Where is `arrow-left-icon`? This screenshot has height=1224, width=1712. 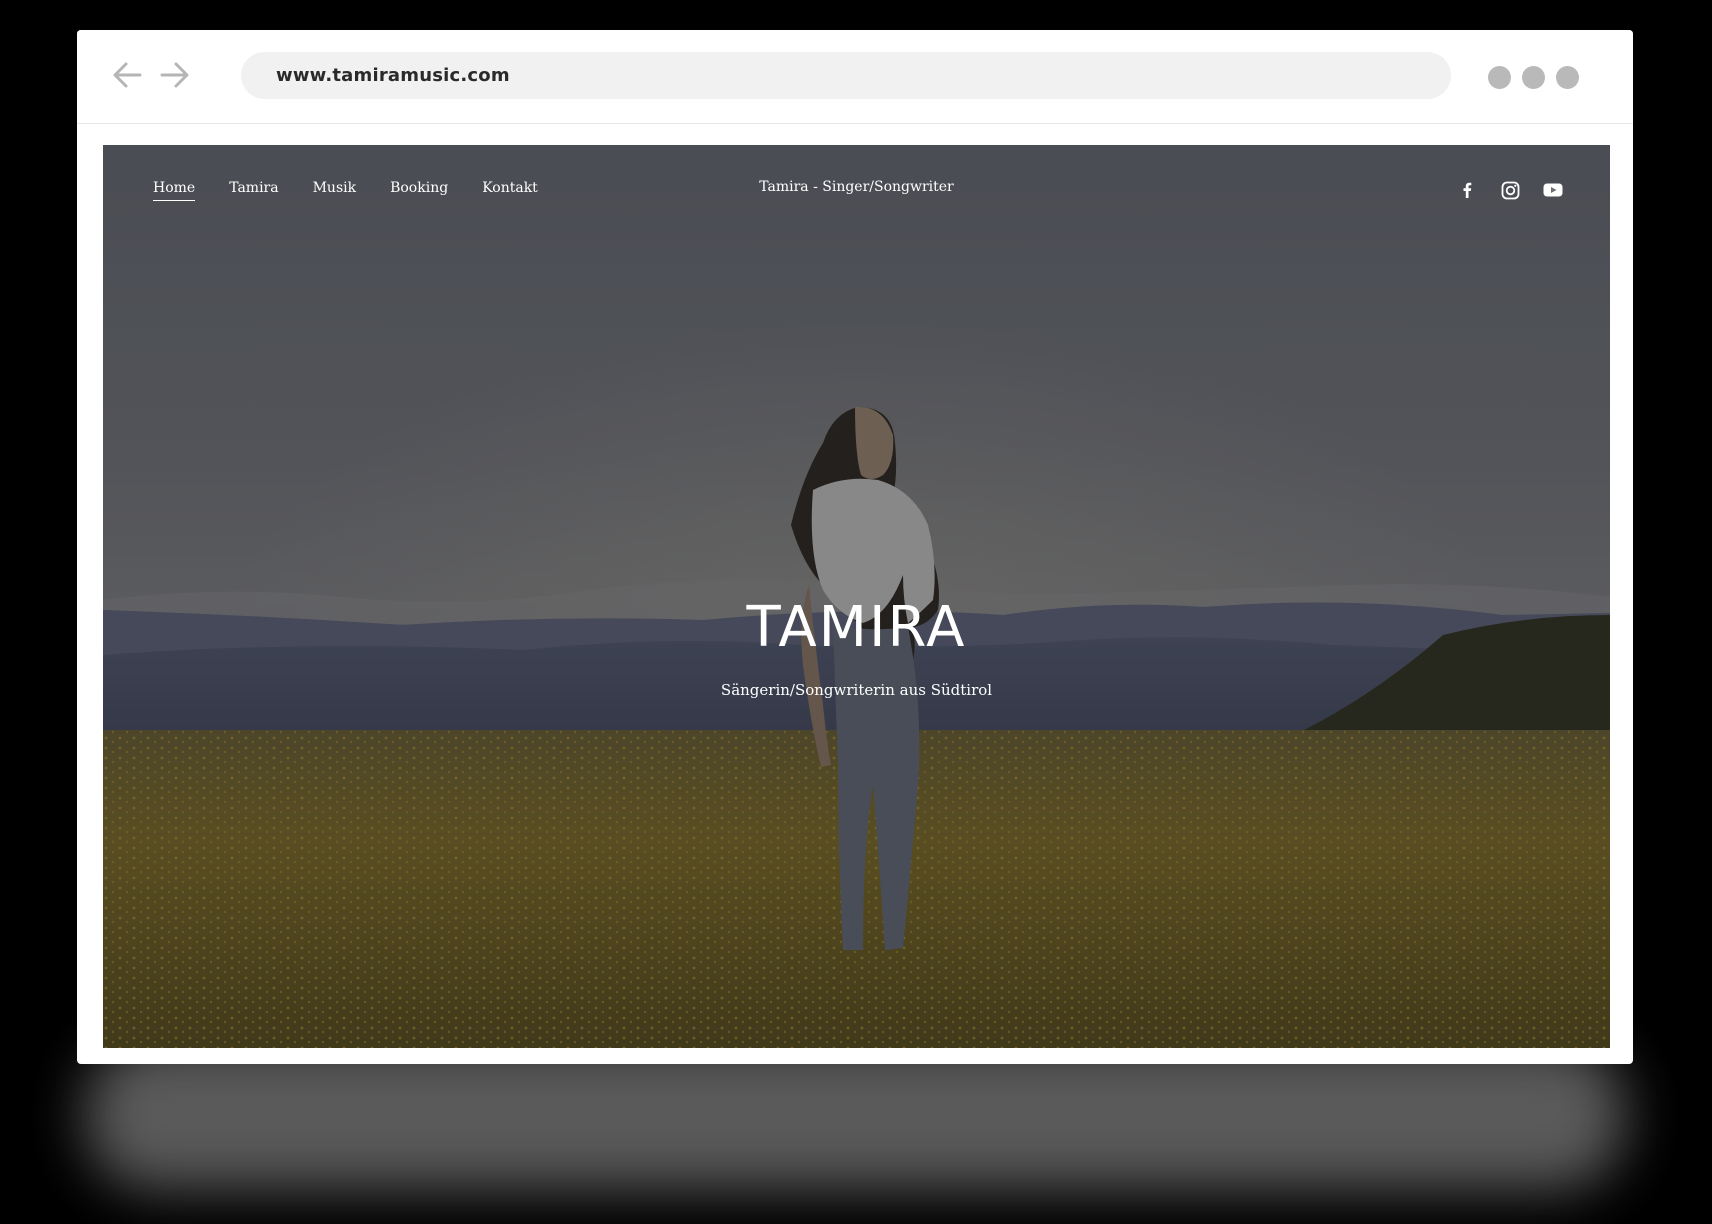 arrow-left-icon is located at coordinates (127, 75).